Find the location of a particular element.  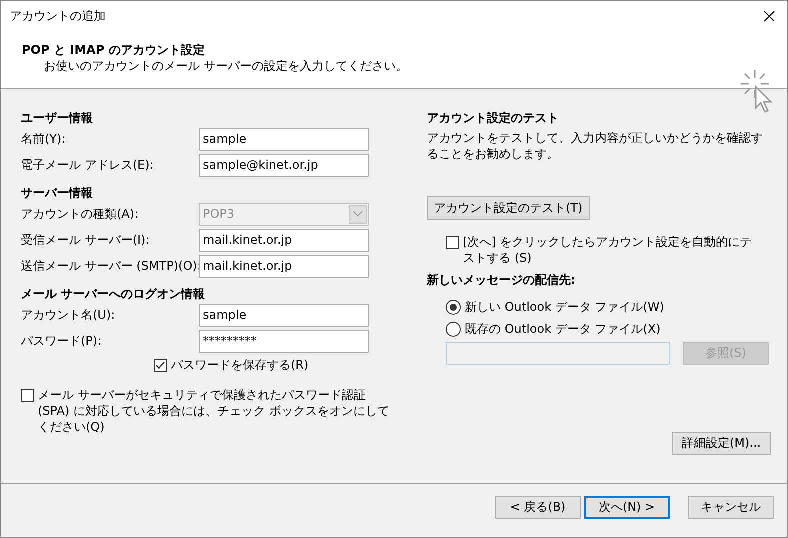

caret-icon is located at coordinates (358, 214).